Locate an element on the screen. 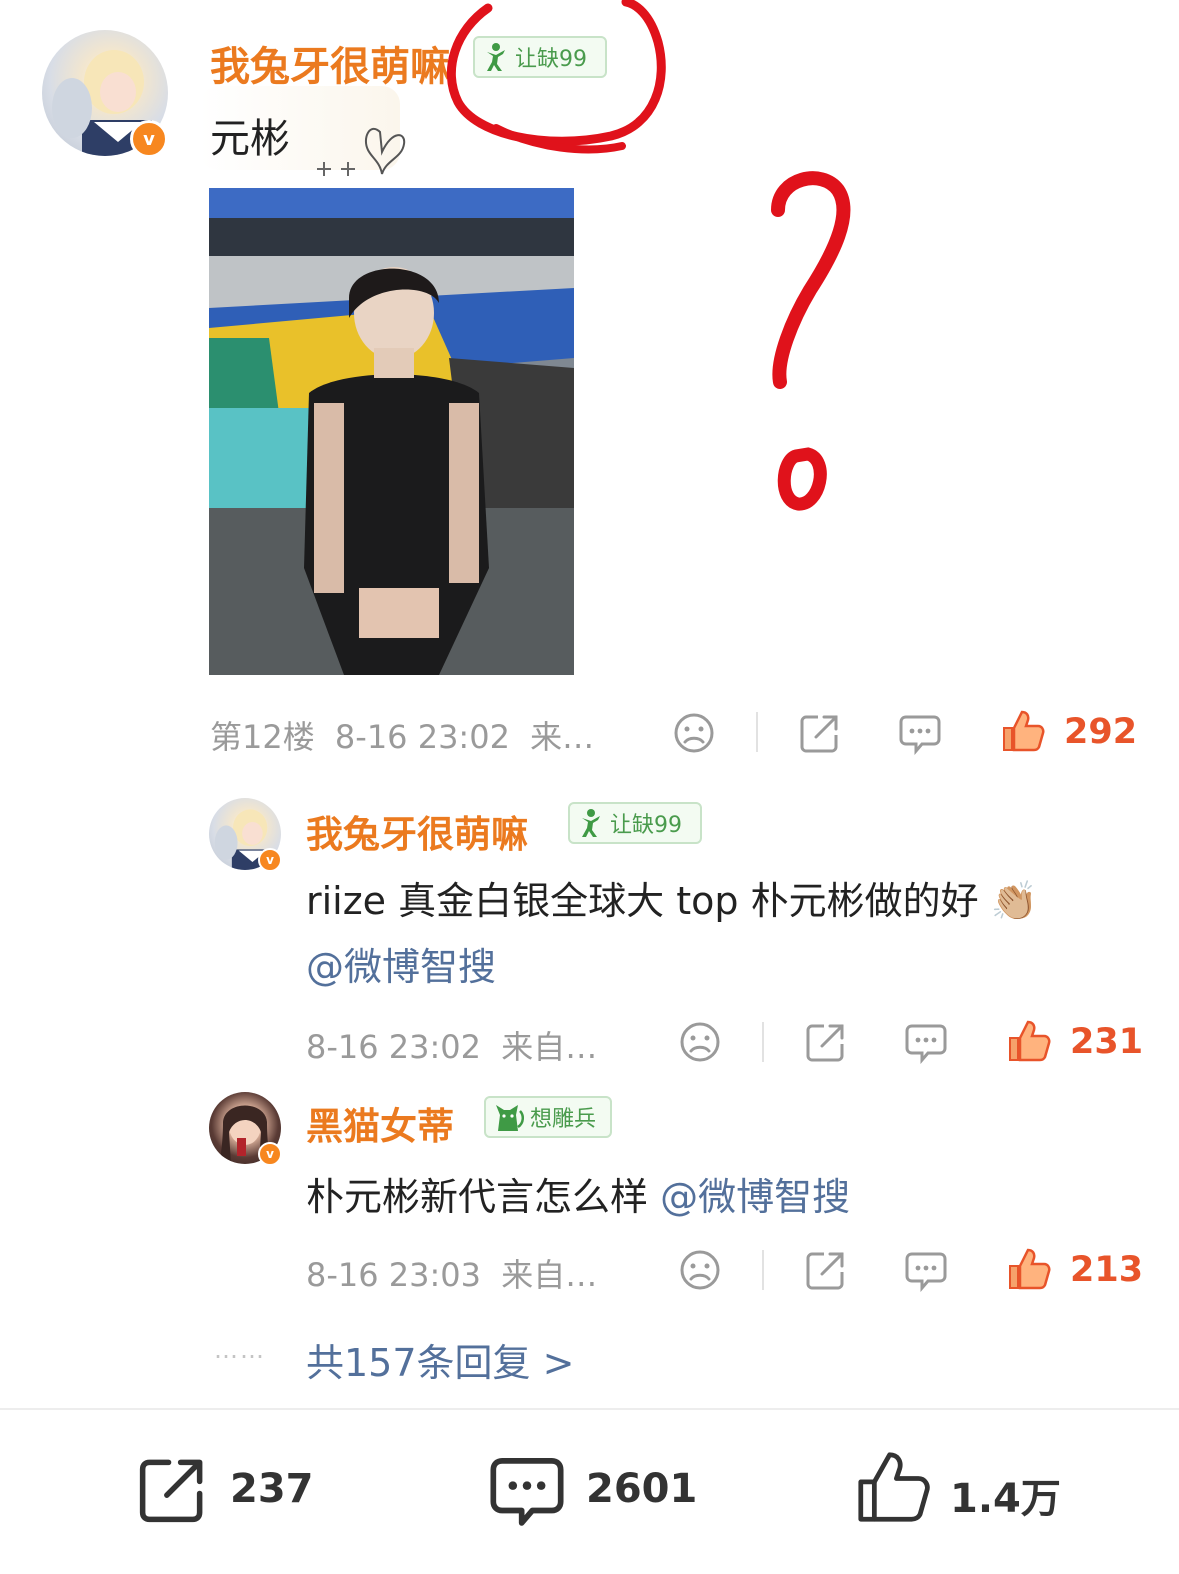  comment-action: 2601 is located at coordinates (603, 1492).